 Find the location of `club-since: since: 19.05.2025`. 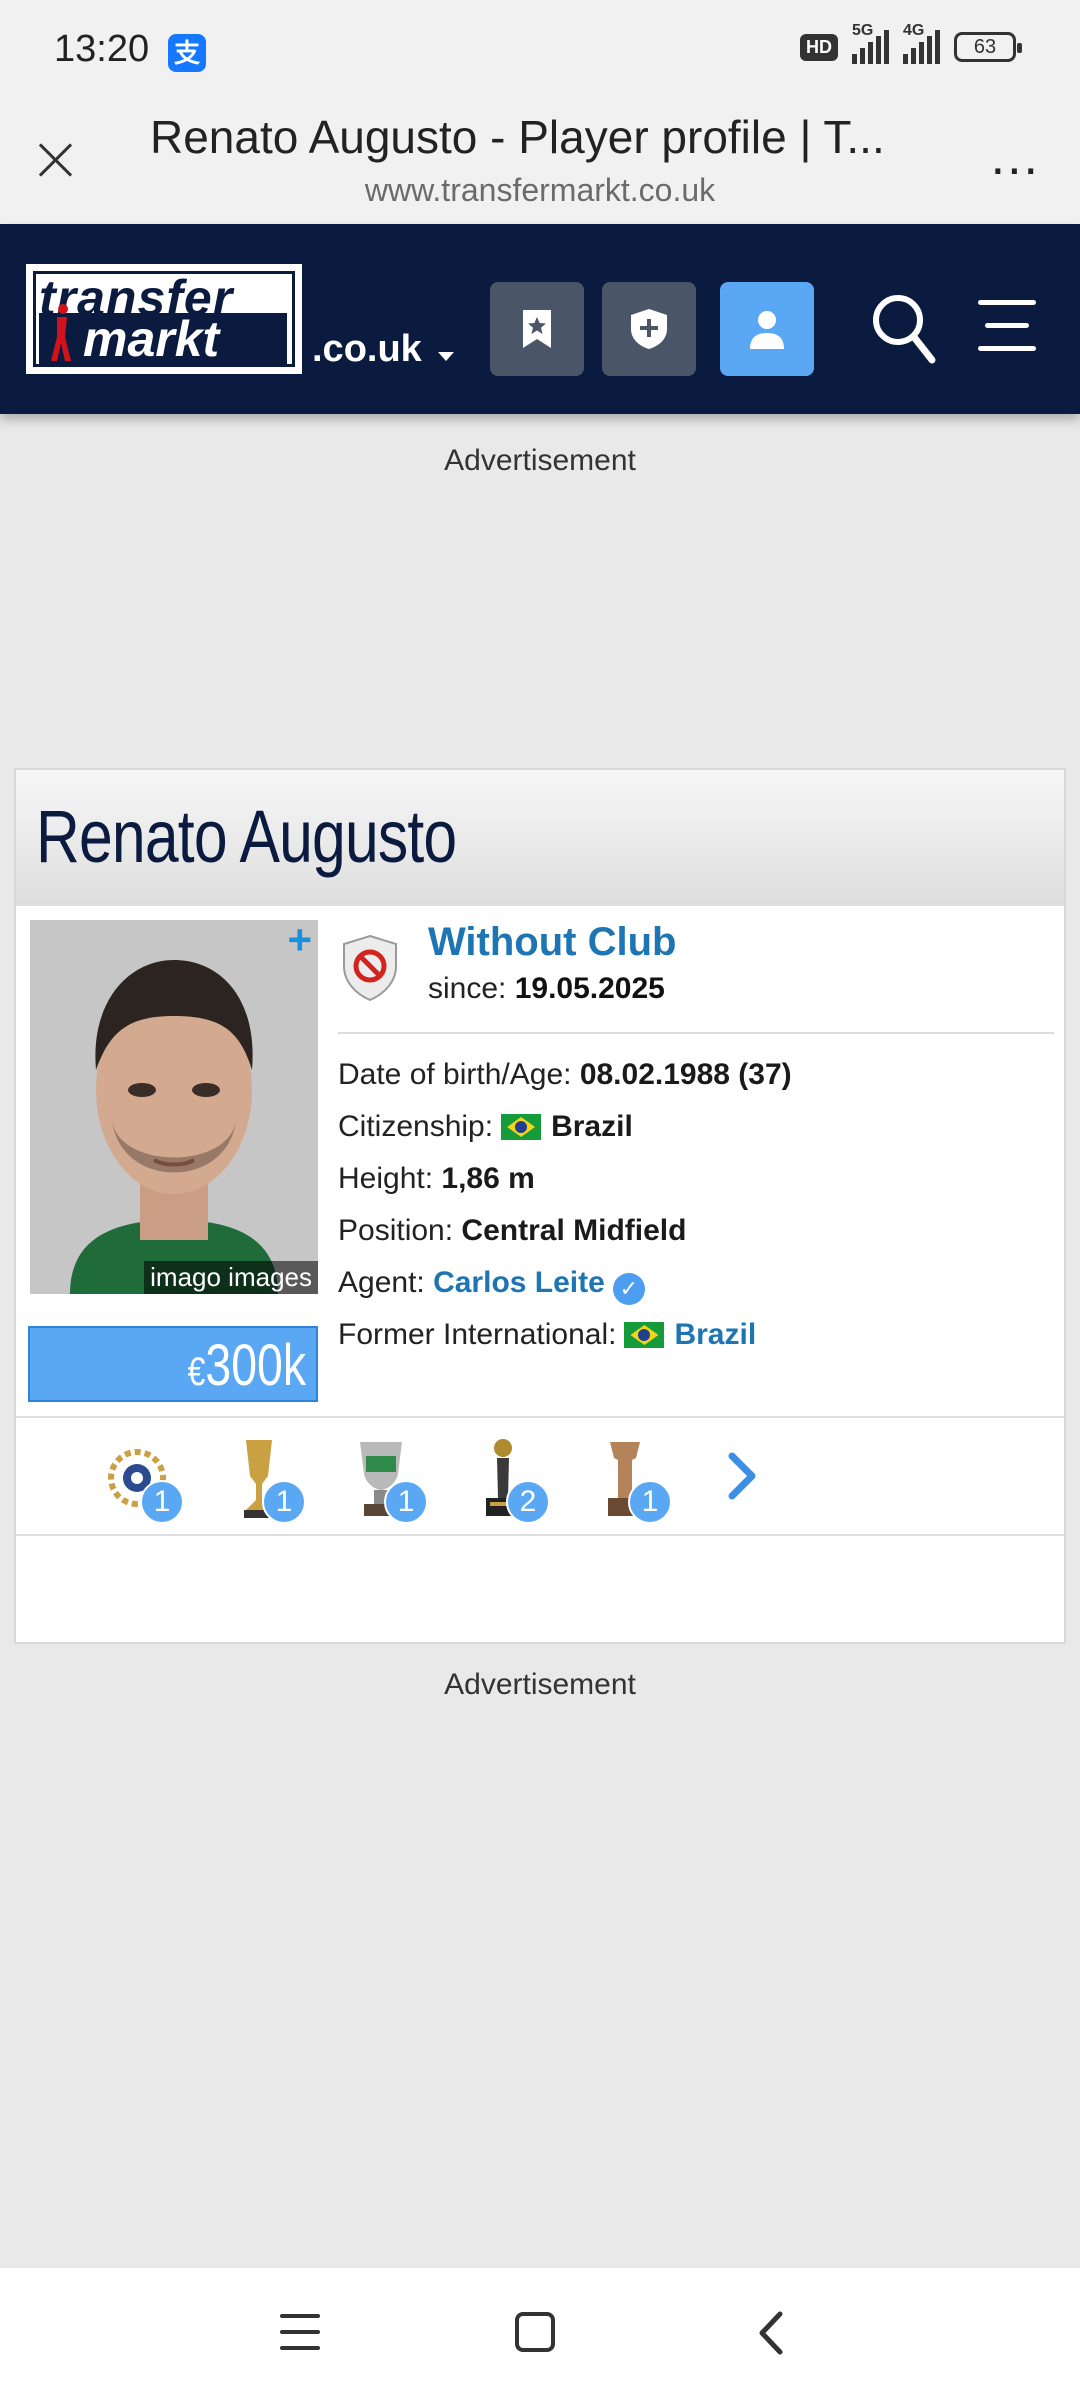

club-since: since: 19.05.2025 is located at coordinates (546, 988).